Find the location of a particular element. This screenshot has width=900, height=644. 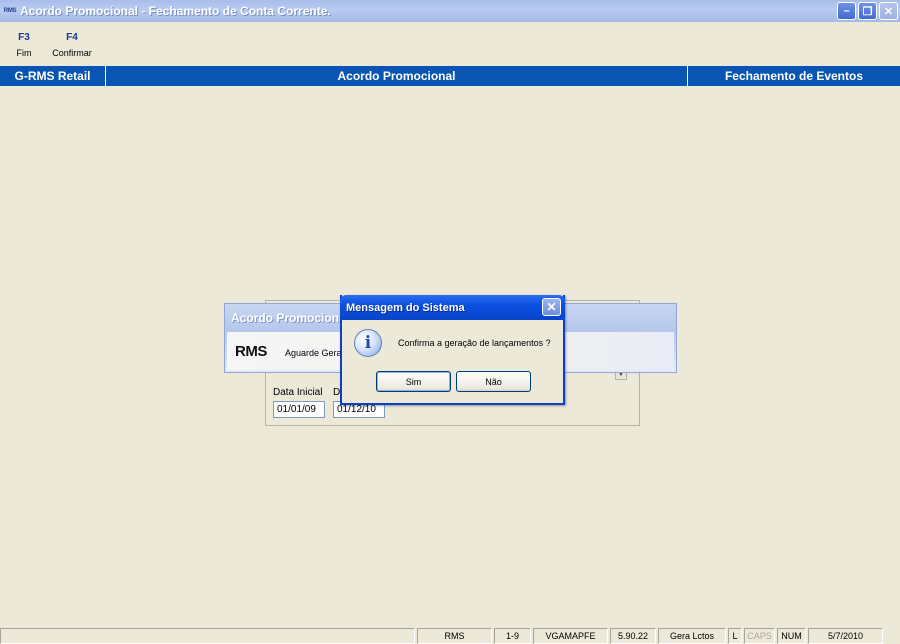

fkey-caption: Confirmar is located at coordinates (72, 53).